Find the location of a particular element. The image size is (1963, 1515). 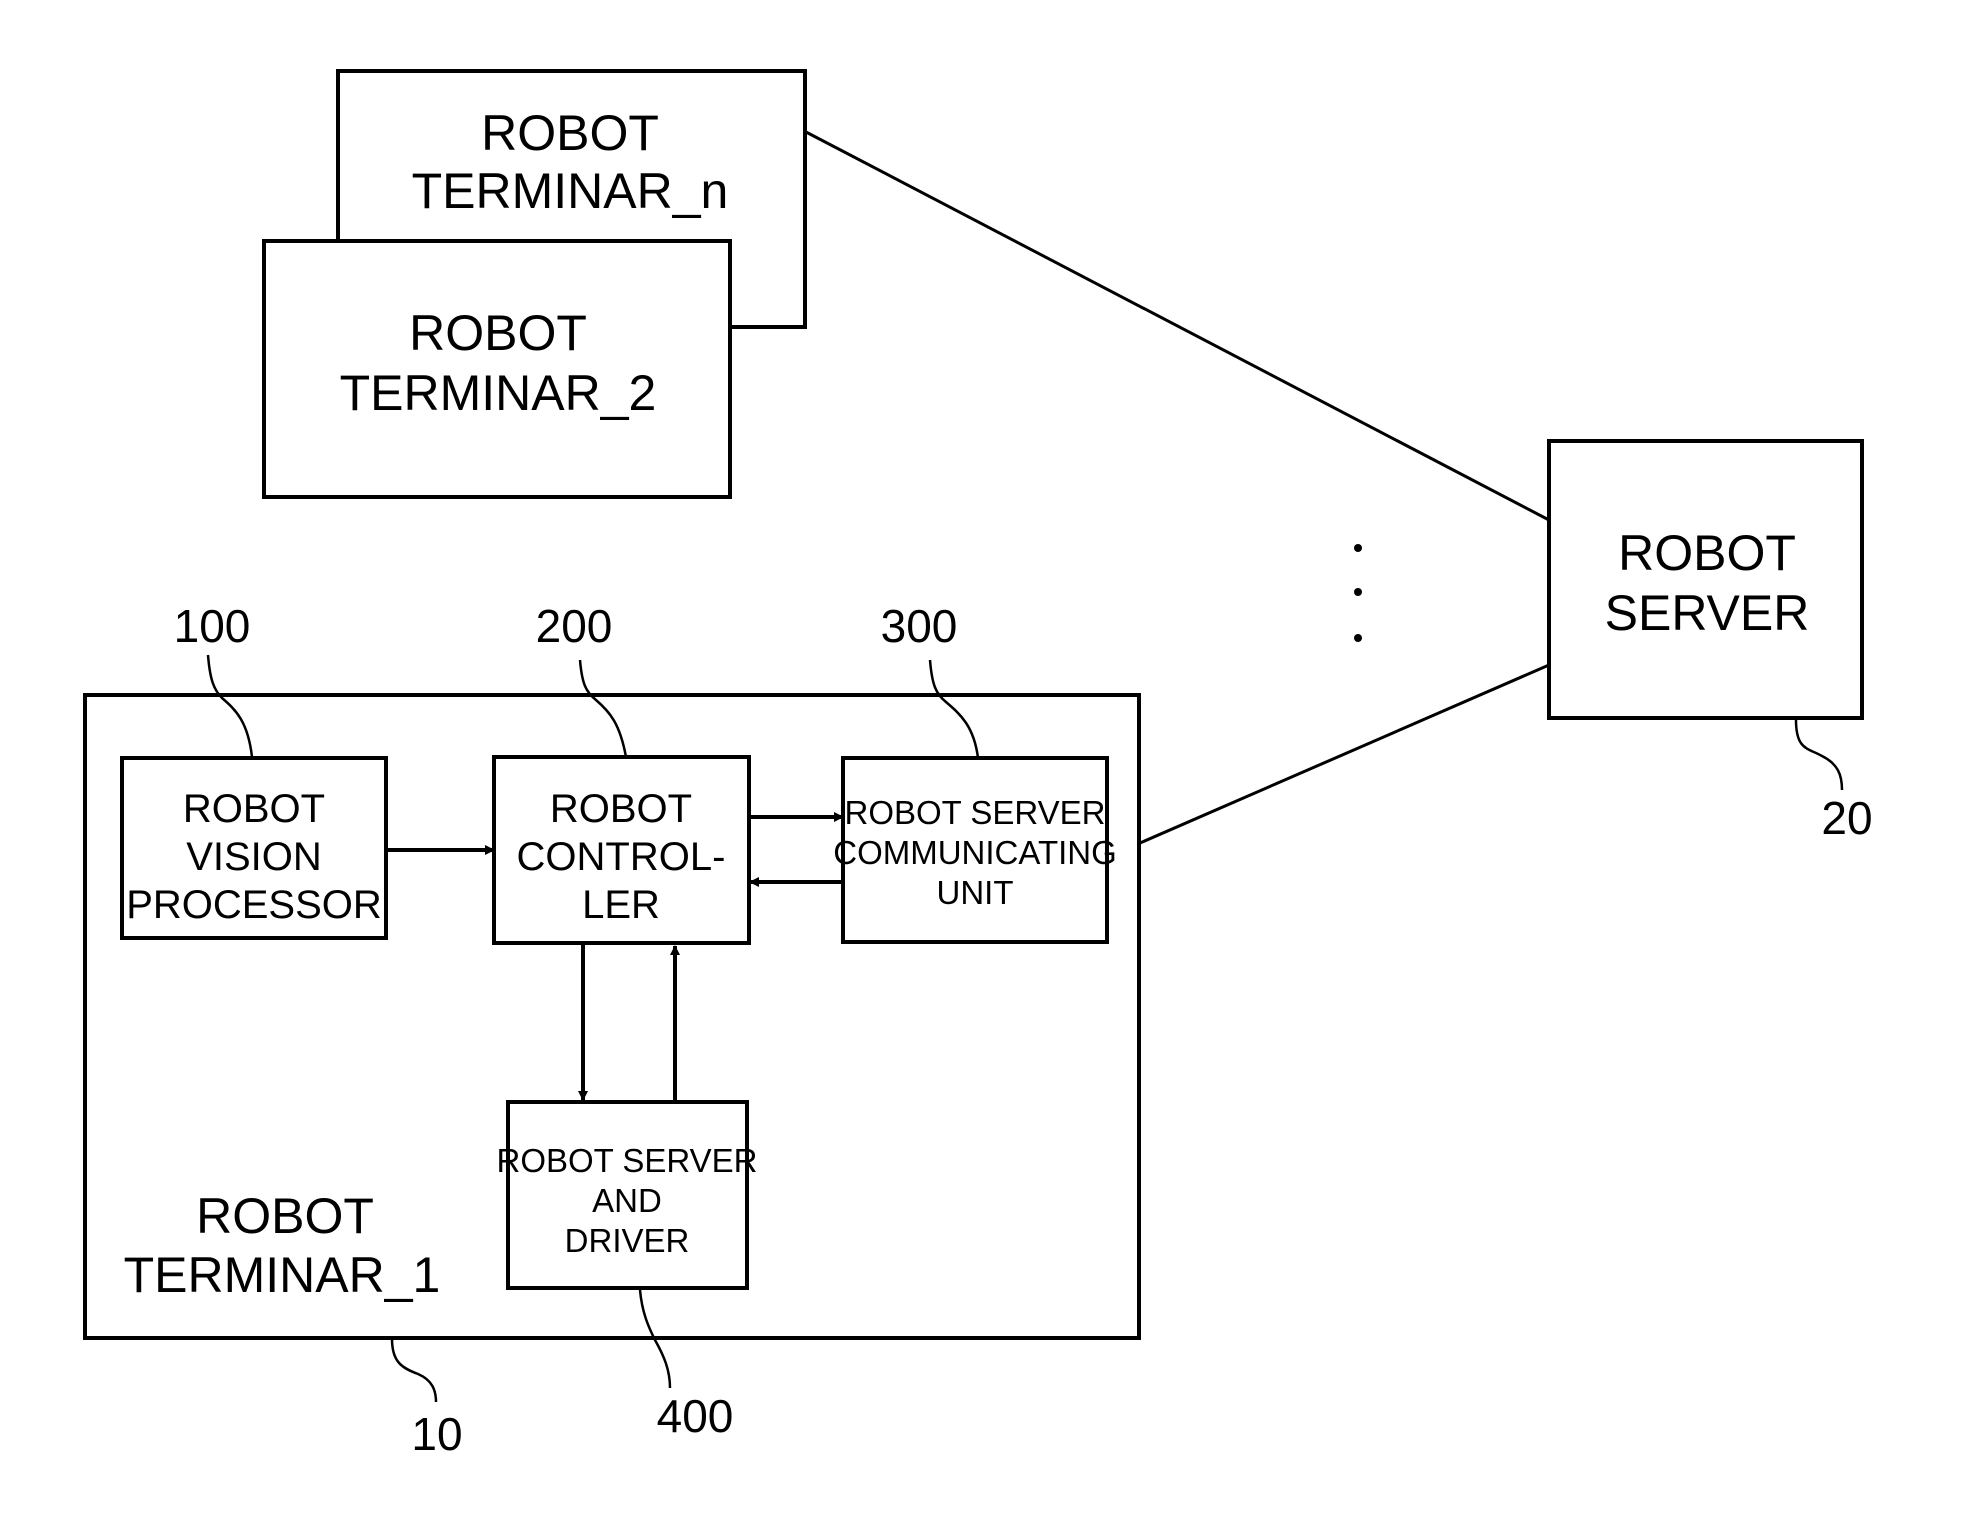

robot-terminal-n-label-line1: ROBOT is located at coordinates (570, 133).